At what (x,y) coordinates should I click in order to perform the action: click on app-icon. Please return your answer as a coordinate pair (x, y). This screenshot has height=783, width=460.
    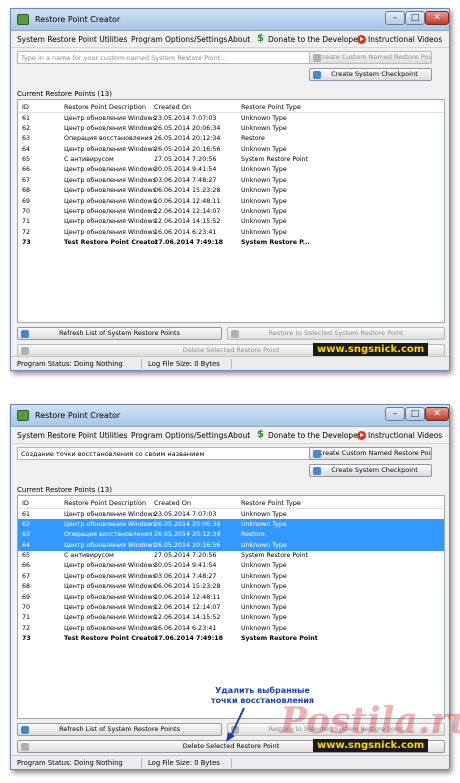
    Looking at the image, I should click on (23, 19).